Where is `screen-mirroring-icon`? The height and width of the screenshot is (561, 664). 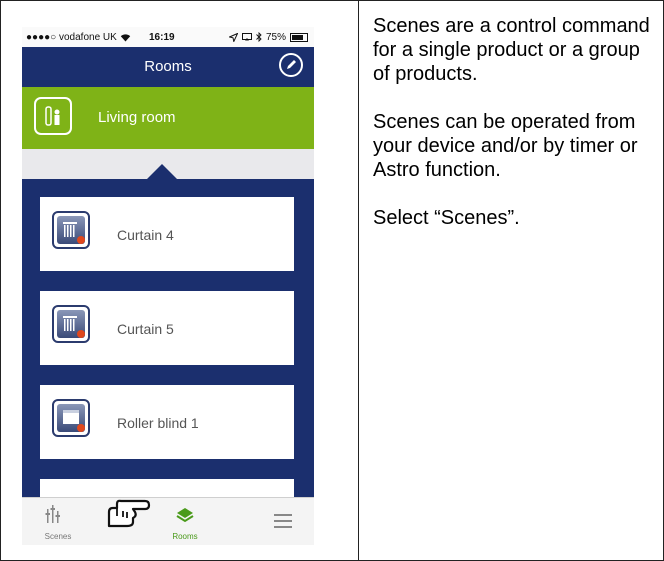 screen-mirroring-icon is located at coordinates (246, 37).